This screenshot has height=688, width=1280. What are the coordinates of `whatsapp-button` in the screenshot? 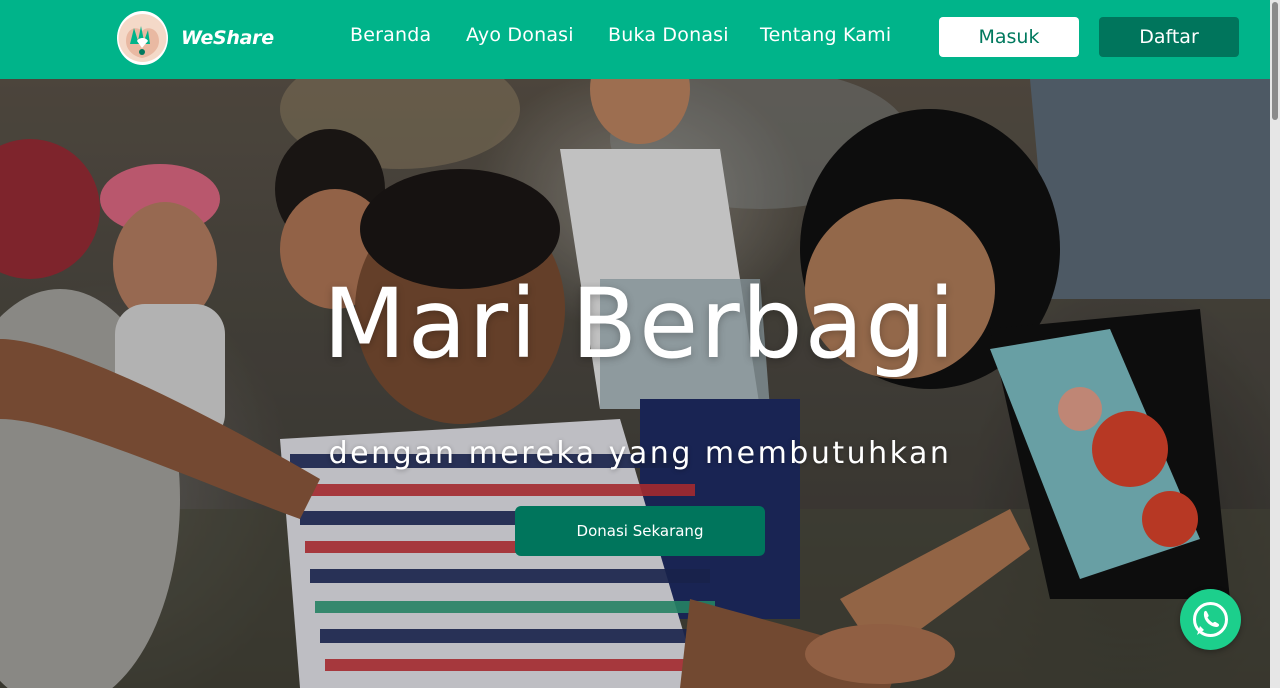 It's located at (1210, 619).